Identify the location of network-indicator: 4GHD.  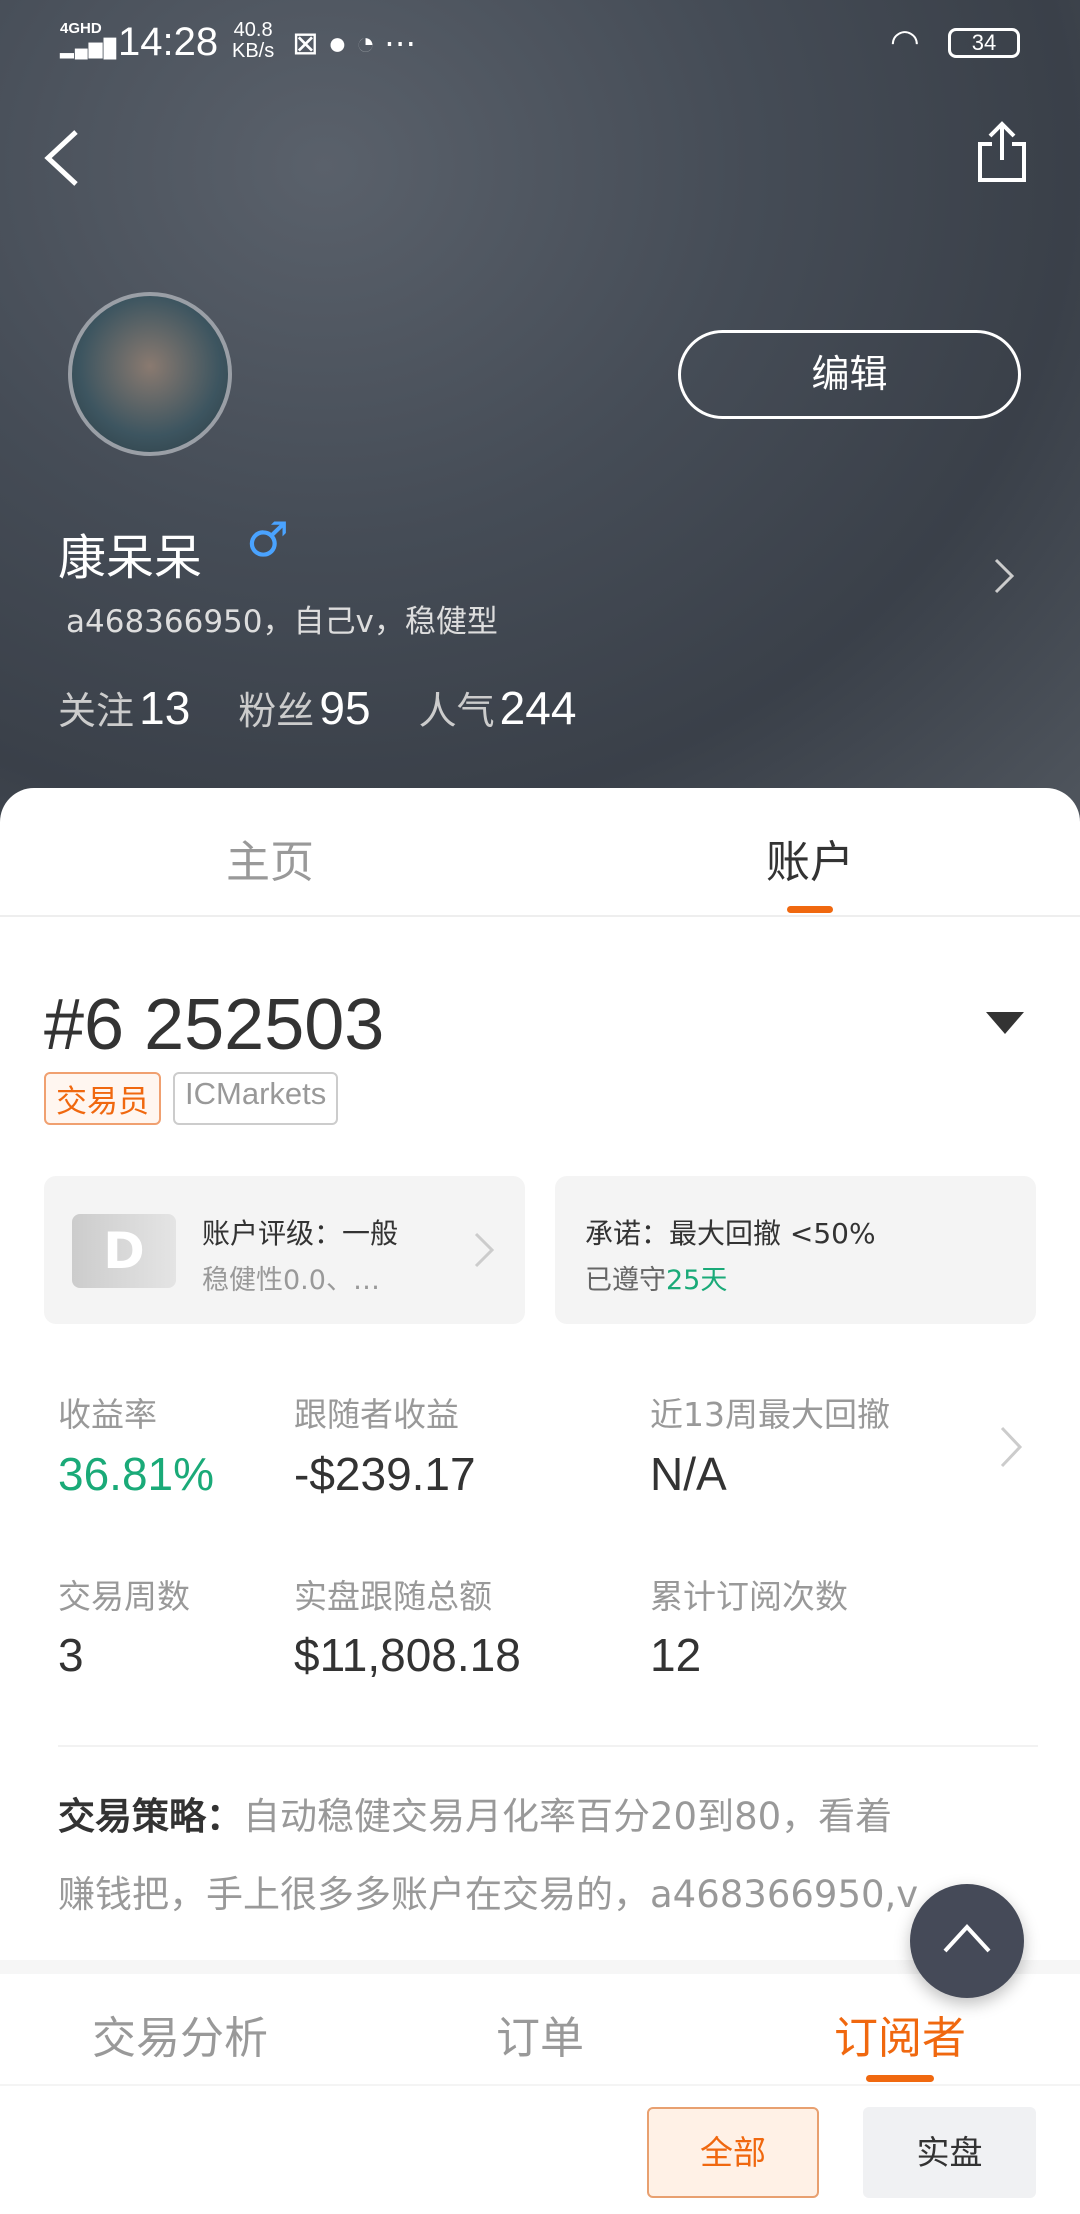
(81, 28).